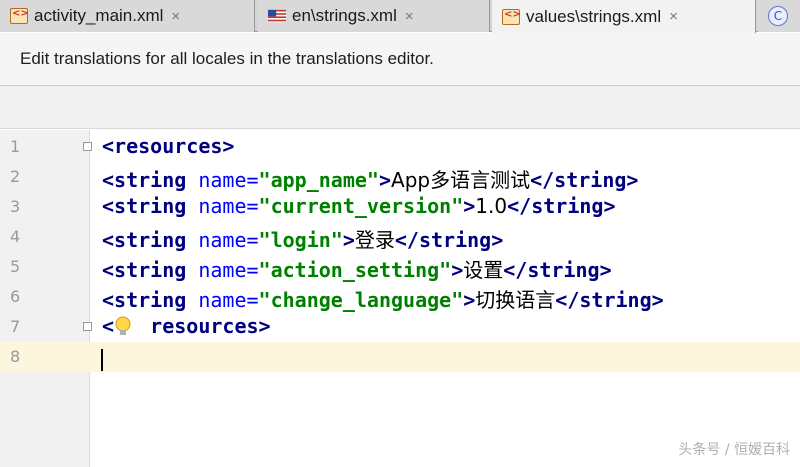 The height and width of the screenshot is (467, 800). I want to click on code-line: 4 <string name="login">登录</string>, so click(400, 237).